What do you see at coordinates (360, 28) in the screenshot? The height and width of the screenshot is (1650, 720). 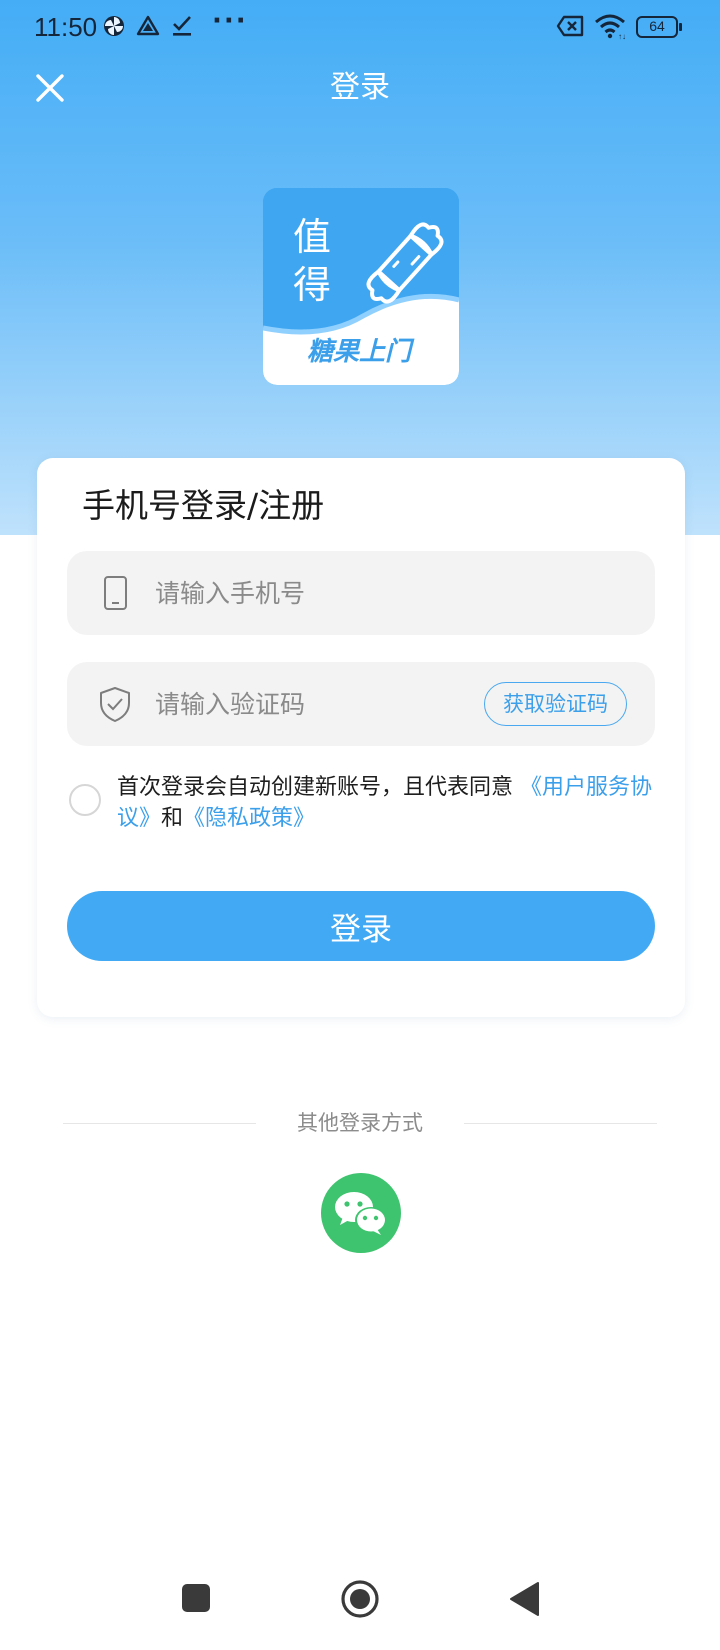 I see `status-bar: 11:50 ··· ↑↓ 64` at bounding box center [360, 28].